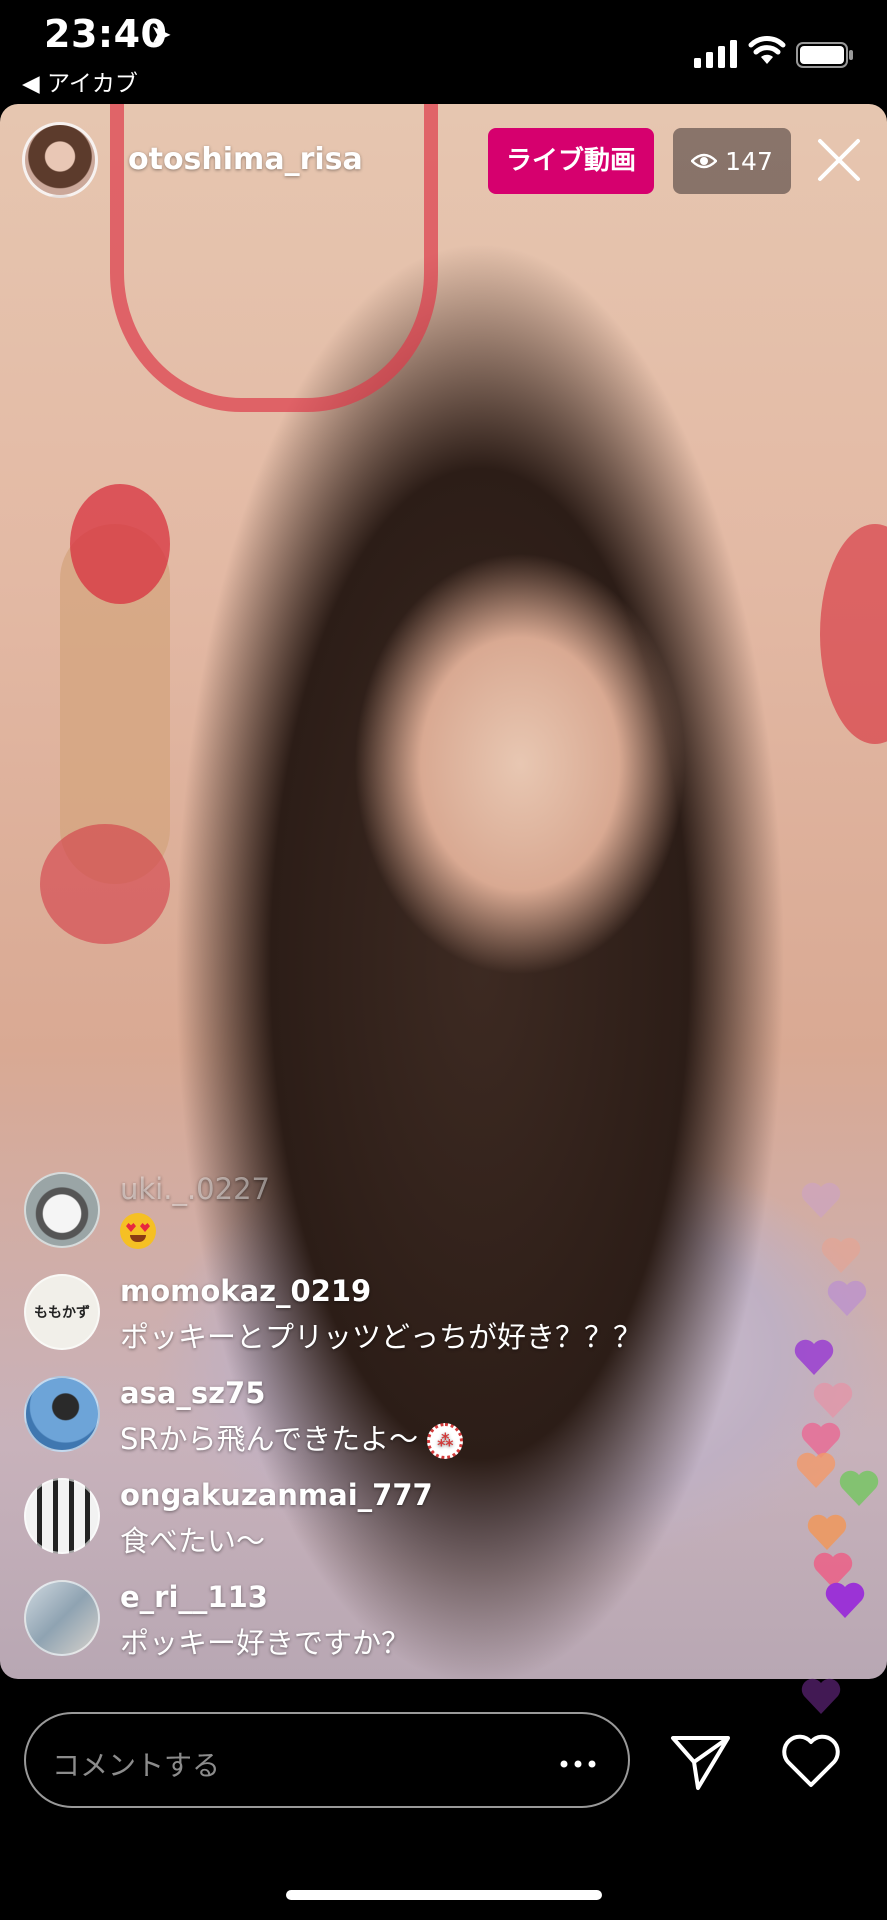  What do you see at coordinates (381, 1337) in the screenshot?
I see `comment-text: ポッキーとプリッツどっちが好き？？？` at bounding box center [381, 1337].